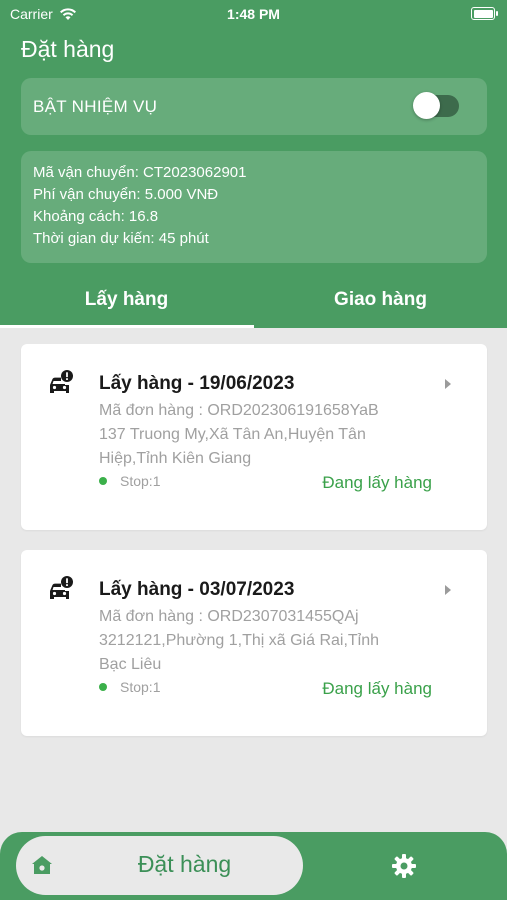  I want to click on order-address-line2: Bạc Liêu, so click(130, 664).